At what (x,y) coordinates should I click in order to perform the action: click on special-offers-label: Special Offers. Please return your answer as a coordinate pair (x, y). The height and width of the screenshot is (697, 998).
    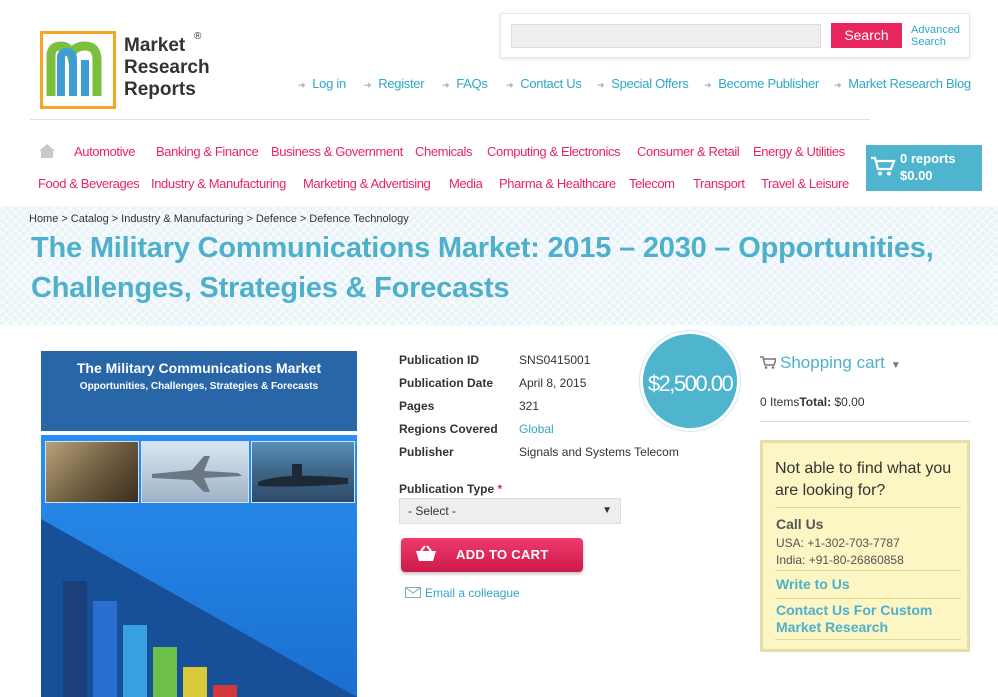
    Looking at the image, I should click on (650, 83).